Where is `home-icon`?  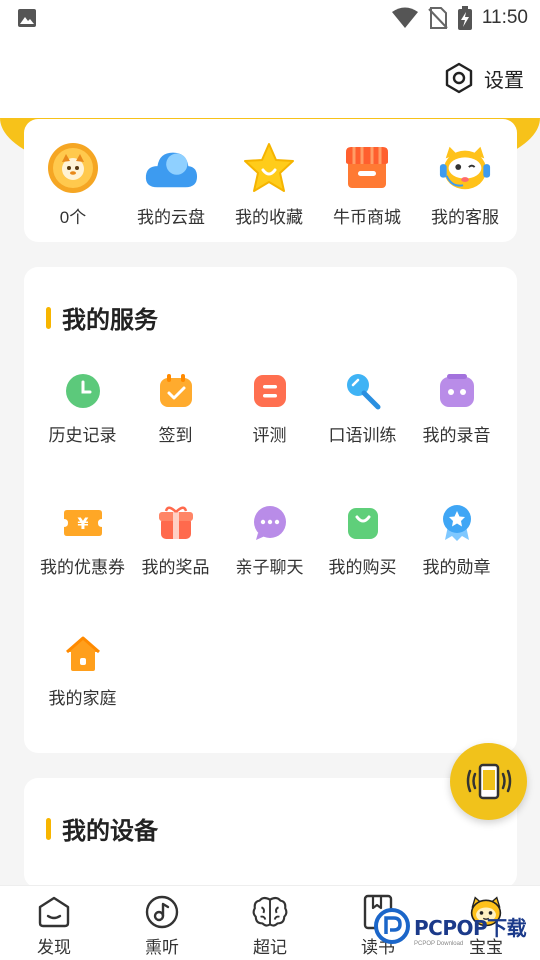 home-icon is located at coordinates (83, 654).